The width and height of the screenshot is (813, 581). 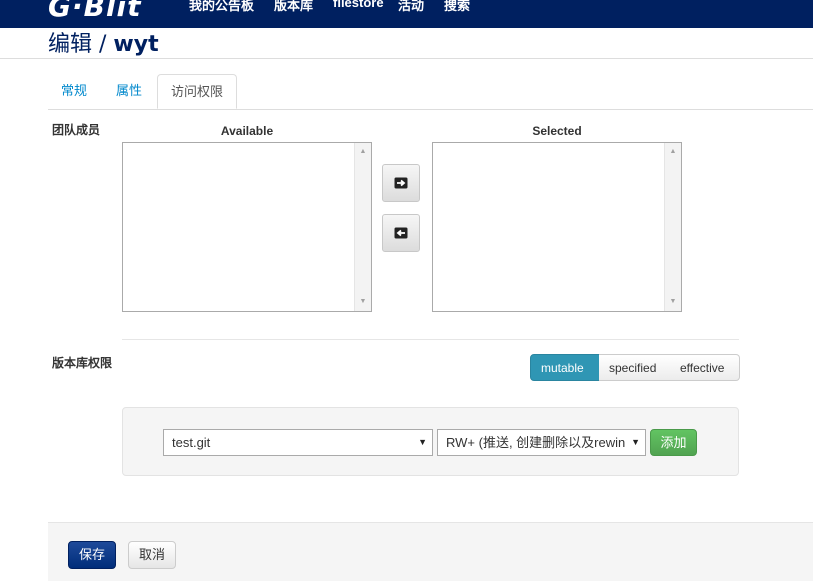 I want to click on mode-specified-button: specified, so click(x=635, y=367).